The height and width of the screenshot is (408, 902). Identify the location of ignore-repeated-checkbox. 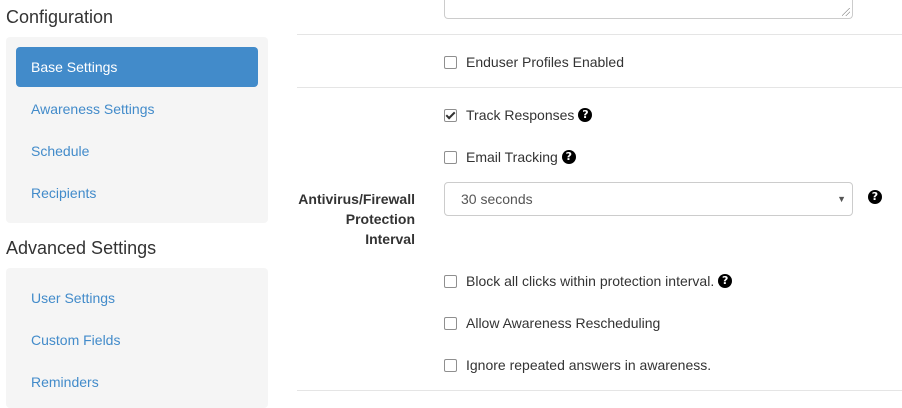
(450, 365).